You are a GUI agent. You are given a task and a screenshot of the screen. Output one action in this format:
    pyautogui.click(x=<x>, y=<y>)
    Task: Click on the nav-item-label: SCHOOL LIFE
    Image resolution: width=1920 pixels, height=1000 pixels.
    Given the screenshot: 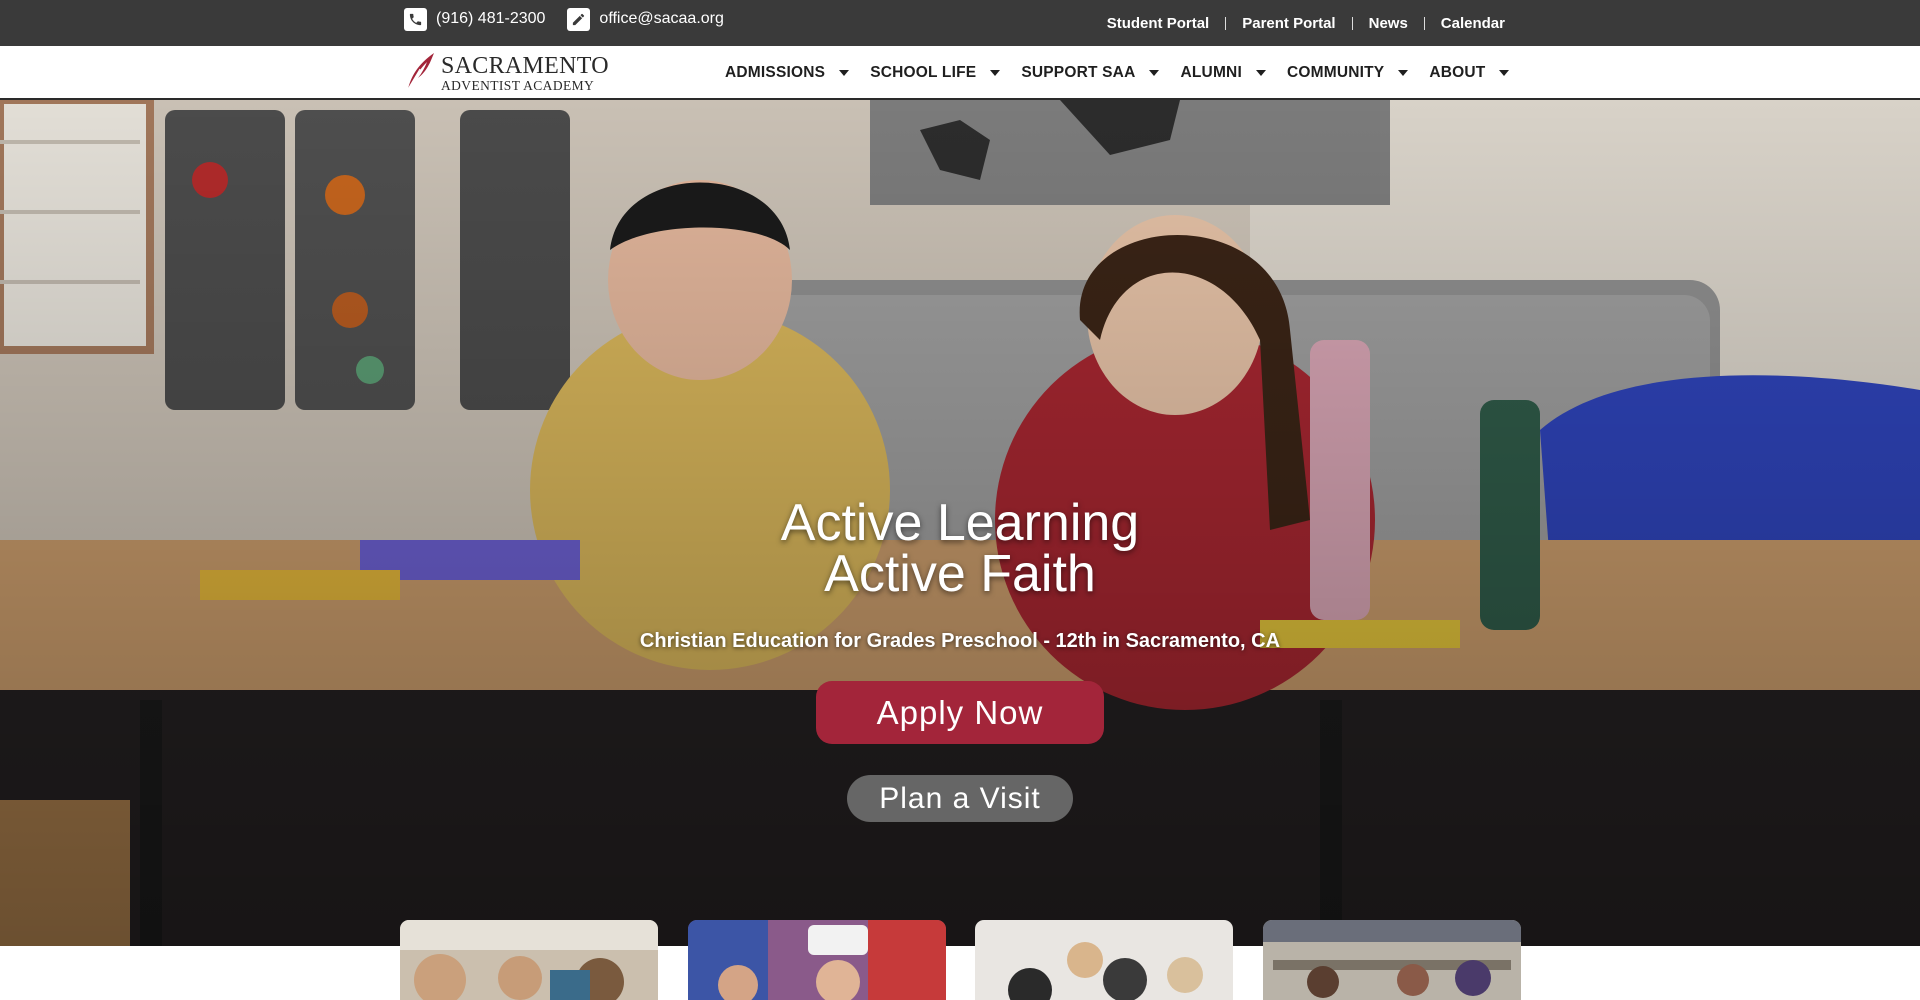 What is the action you would take?
    pyautogui.click(x=923, y=72)
    